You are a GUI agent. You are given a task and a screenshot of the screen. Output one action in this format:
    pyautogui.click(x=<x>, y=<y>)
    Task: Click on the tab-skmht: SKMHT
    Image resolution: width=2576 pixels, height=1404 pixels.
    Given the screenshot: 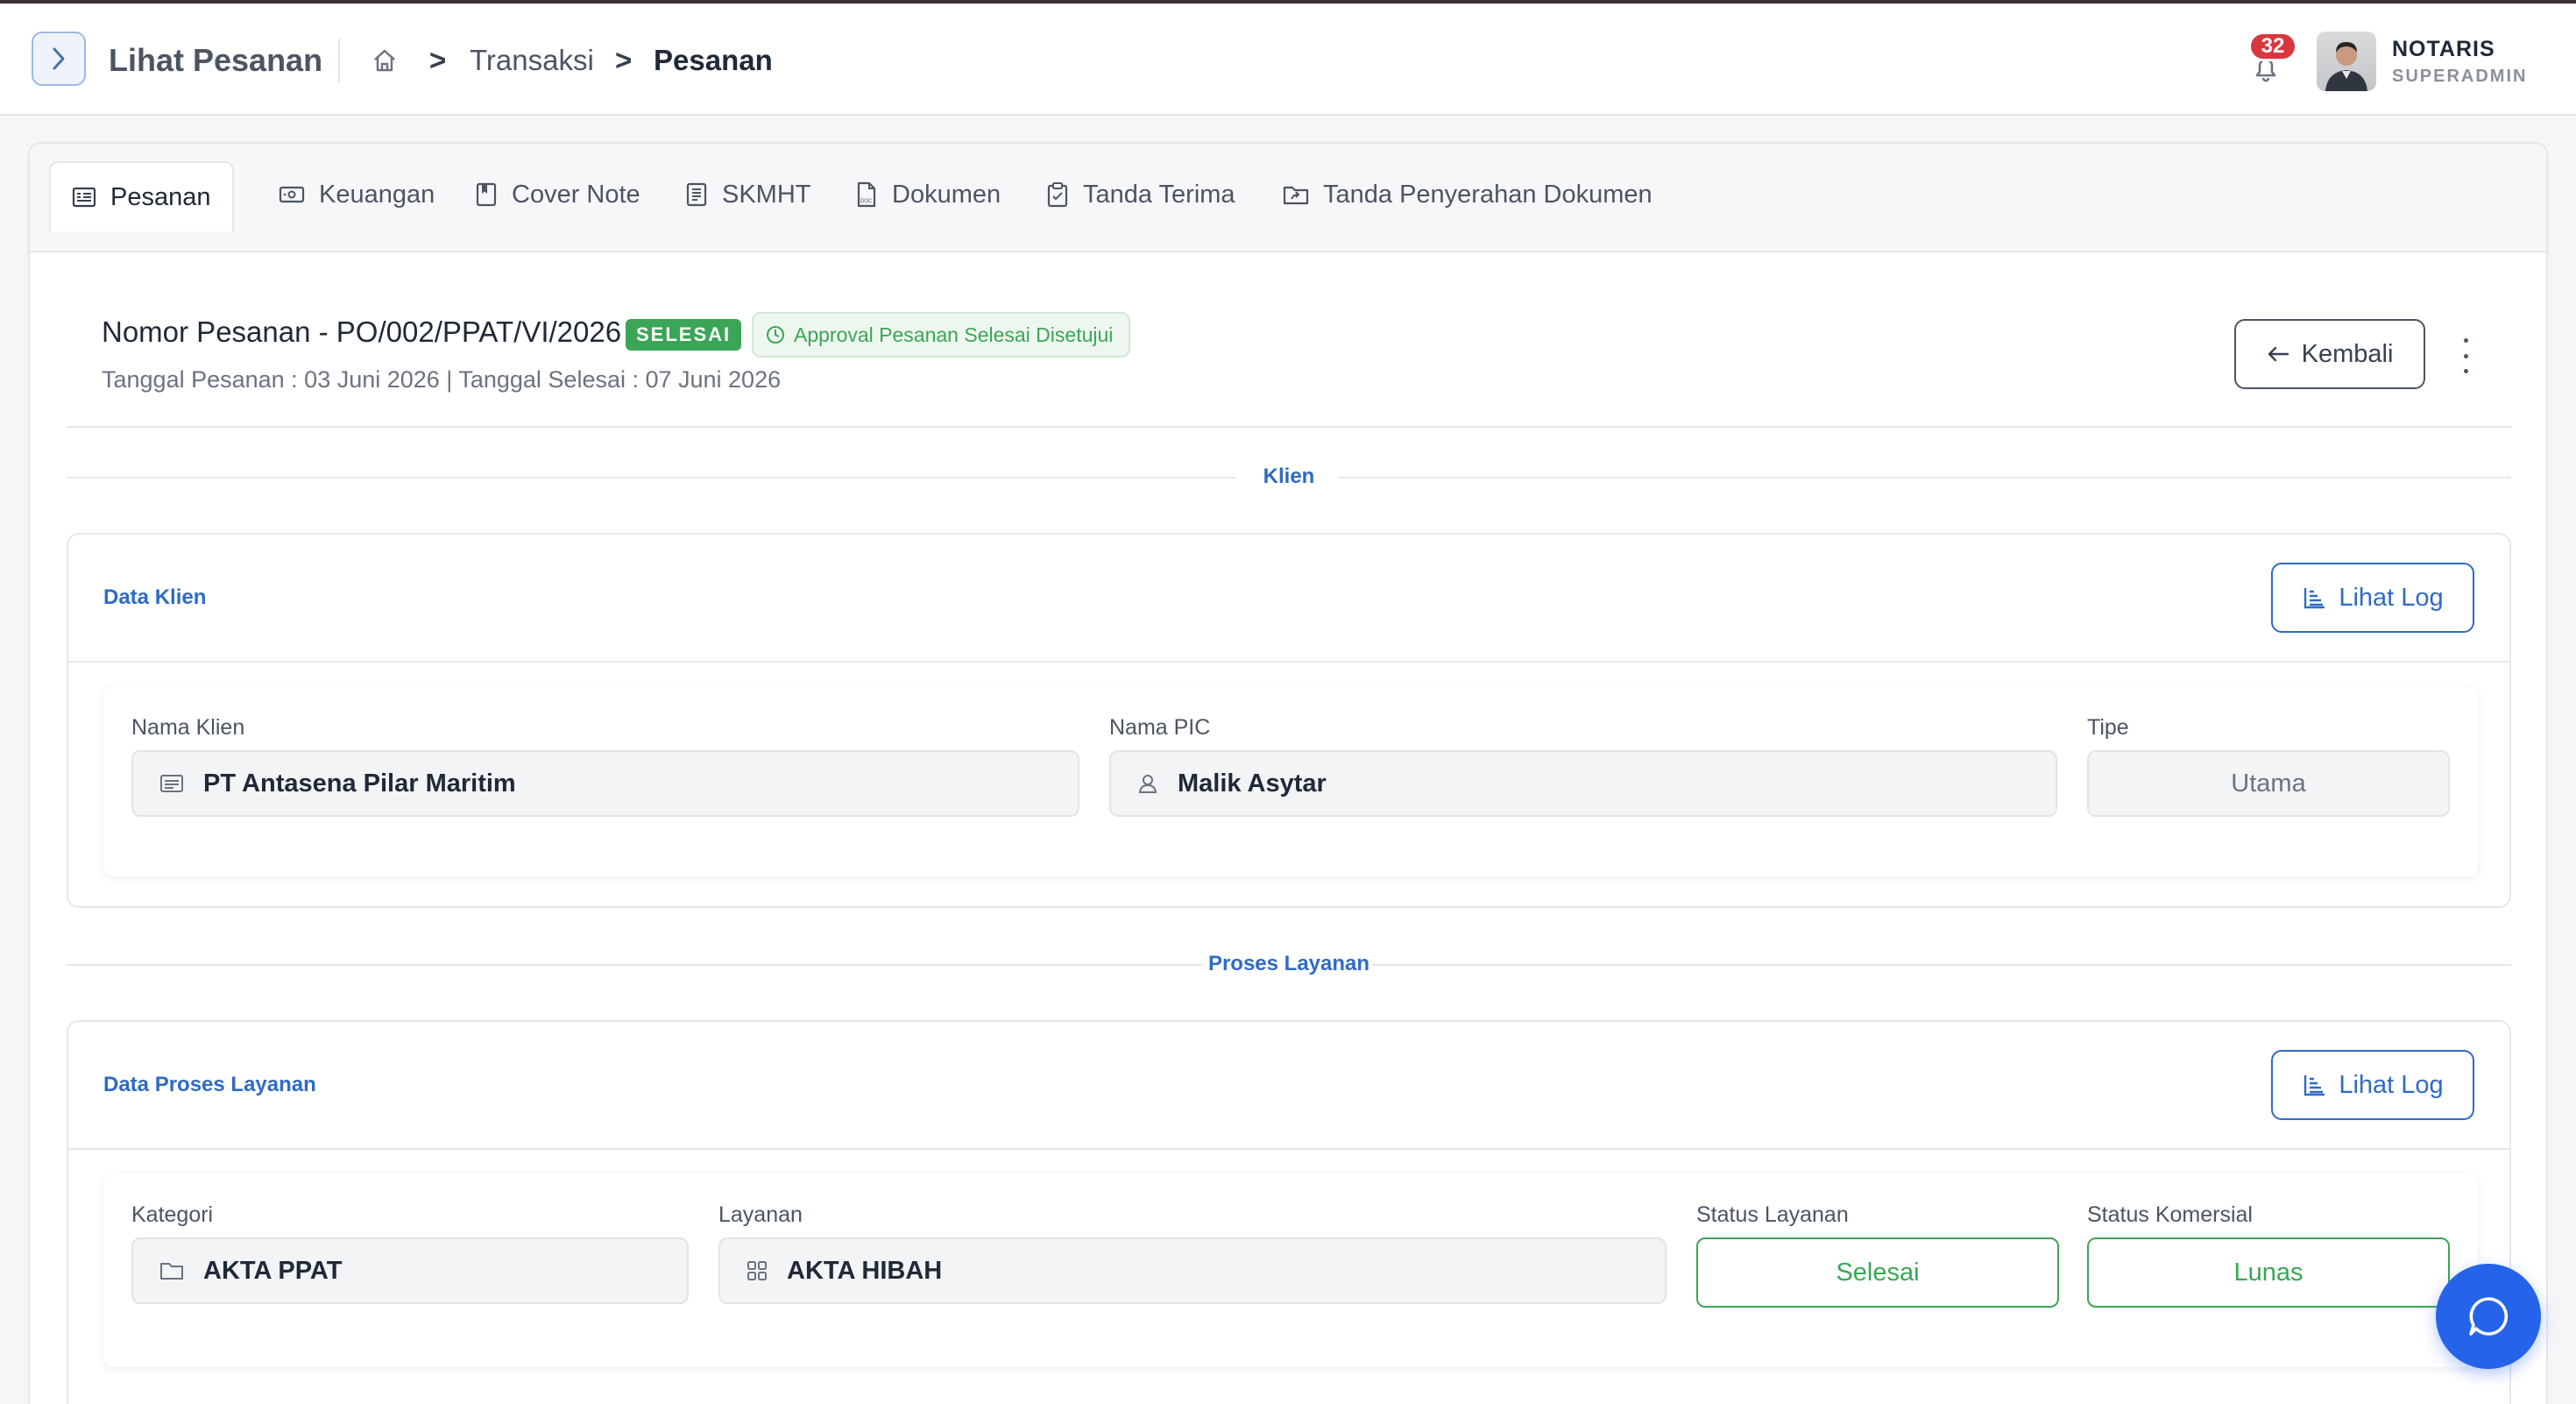 What is the action you would take?
    pyautogui.click(x=748, y=194)
    